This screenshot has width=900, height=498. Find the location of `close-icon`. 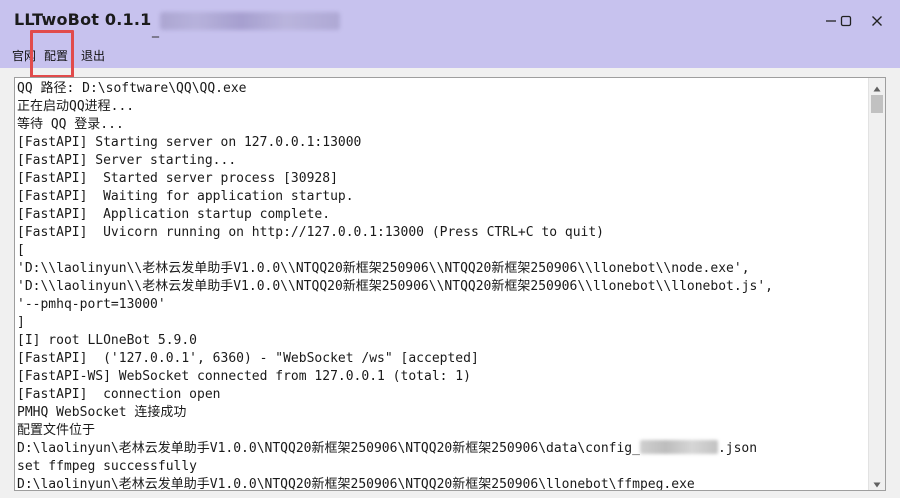

close-icon is located at coordinates (877, 21).